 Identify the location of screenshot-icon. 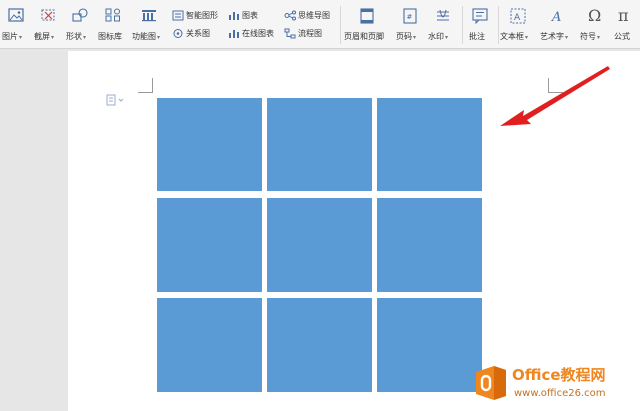
(48, 15).